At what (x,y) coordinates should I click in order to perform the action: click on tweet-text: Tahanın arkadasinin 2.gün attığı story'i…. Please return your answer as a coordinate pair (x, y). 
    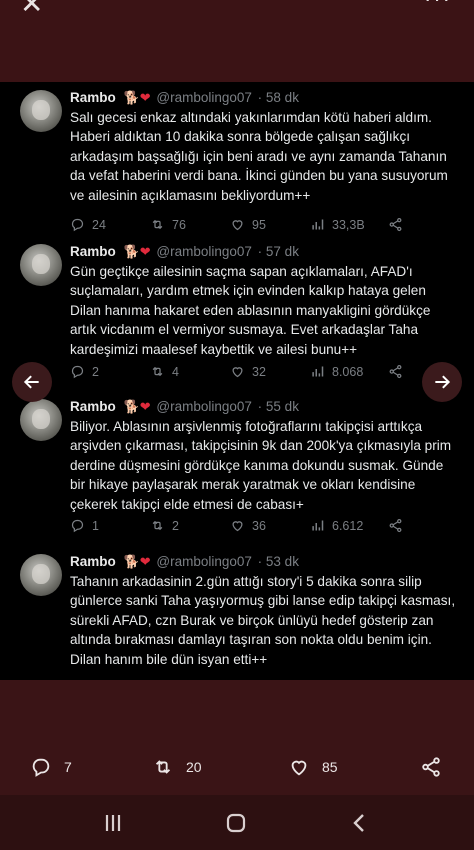
    Looking at the image, I should click on (263, 620).